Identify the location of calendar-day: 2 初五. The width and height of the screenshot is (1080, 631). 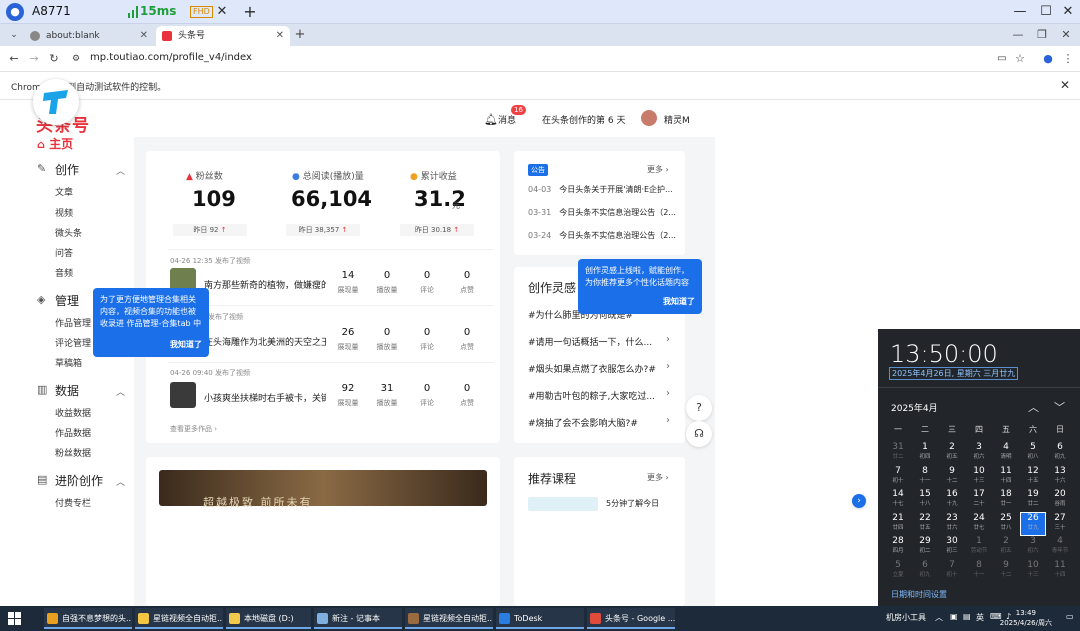
(1006, 547).